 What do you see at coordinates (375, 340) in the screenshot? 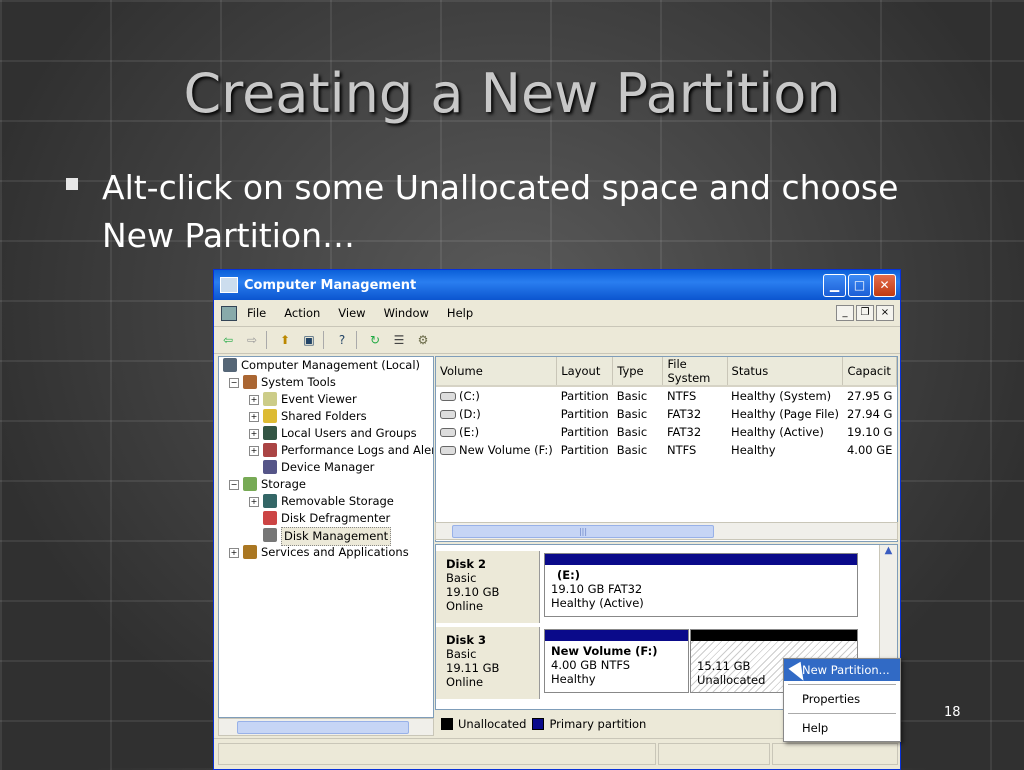
I see `refresh-icon: ↻` at bounding box center [375, 340].